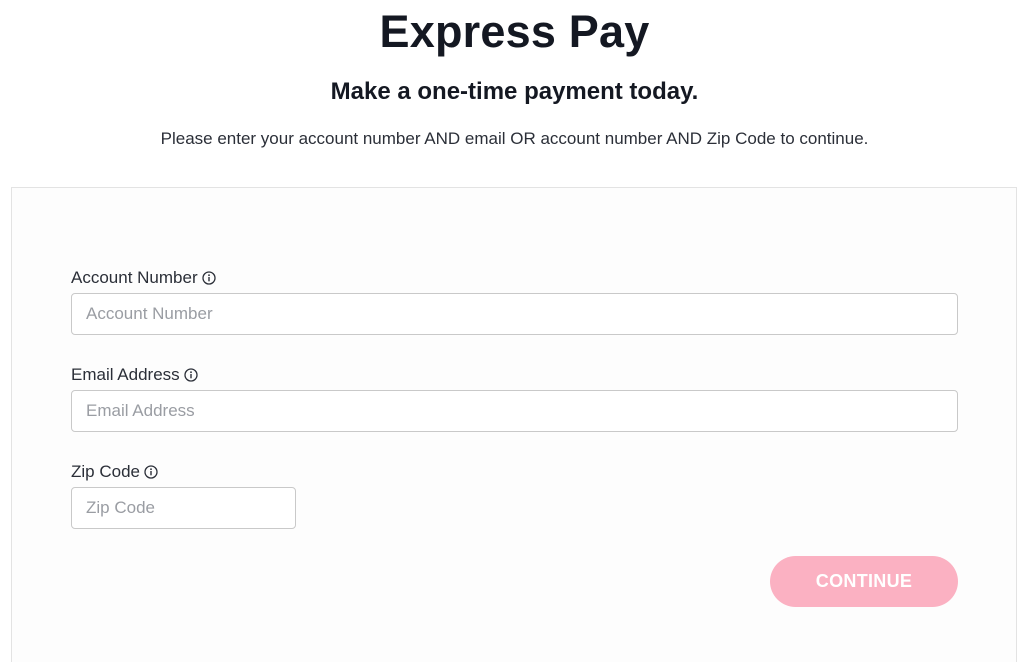 This screenshot has width=1024, height=662. I want to click on account-number-label-text: Account Number, so click(134, 277).